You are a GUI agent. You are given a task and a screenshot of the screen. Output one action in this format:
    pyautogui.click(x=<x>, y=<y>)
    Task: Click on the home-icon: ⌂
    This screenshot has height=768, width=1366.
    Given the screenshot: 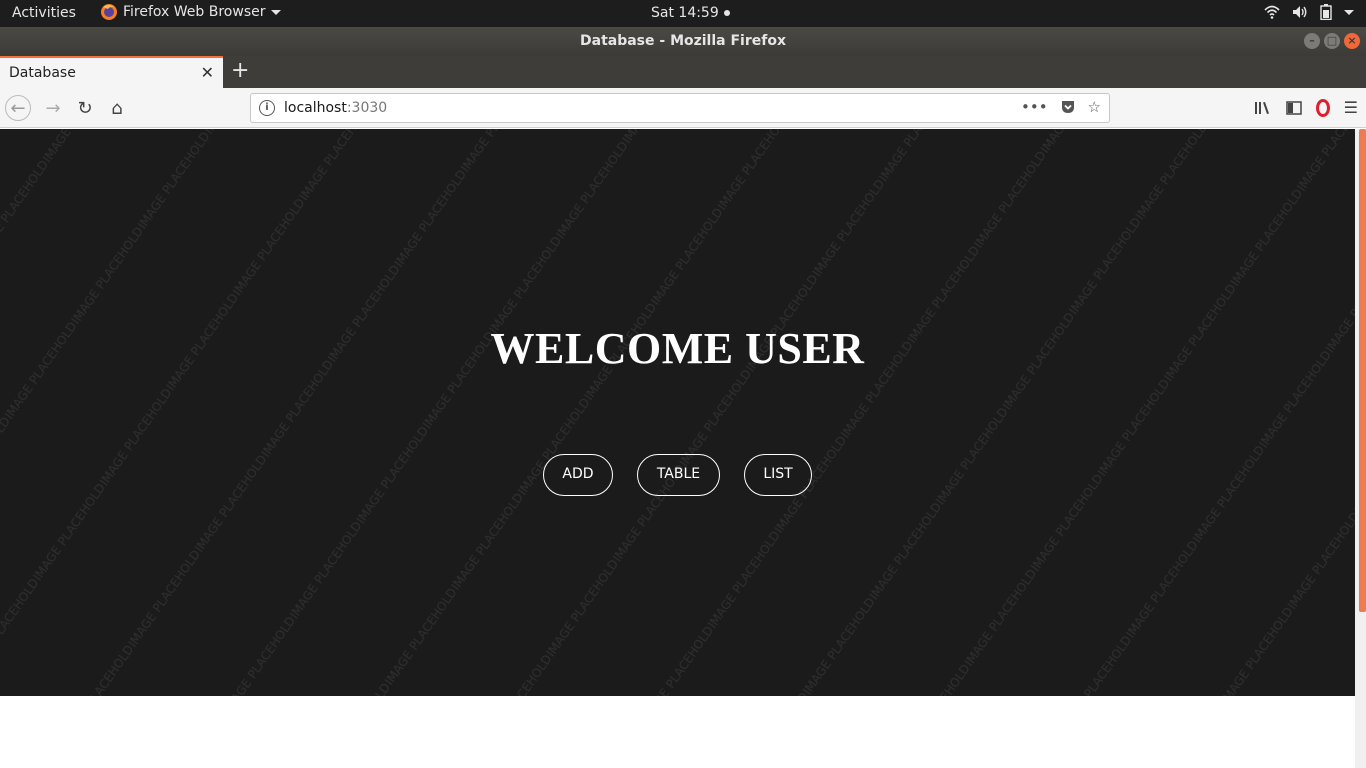 What is the action you would take?
    pyautogui.click(x=117, y=108)
    